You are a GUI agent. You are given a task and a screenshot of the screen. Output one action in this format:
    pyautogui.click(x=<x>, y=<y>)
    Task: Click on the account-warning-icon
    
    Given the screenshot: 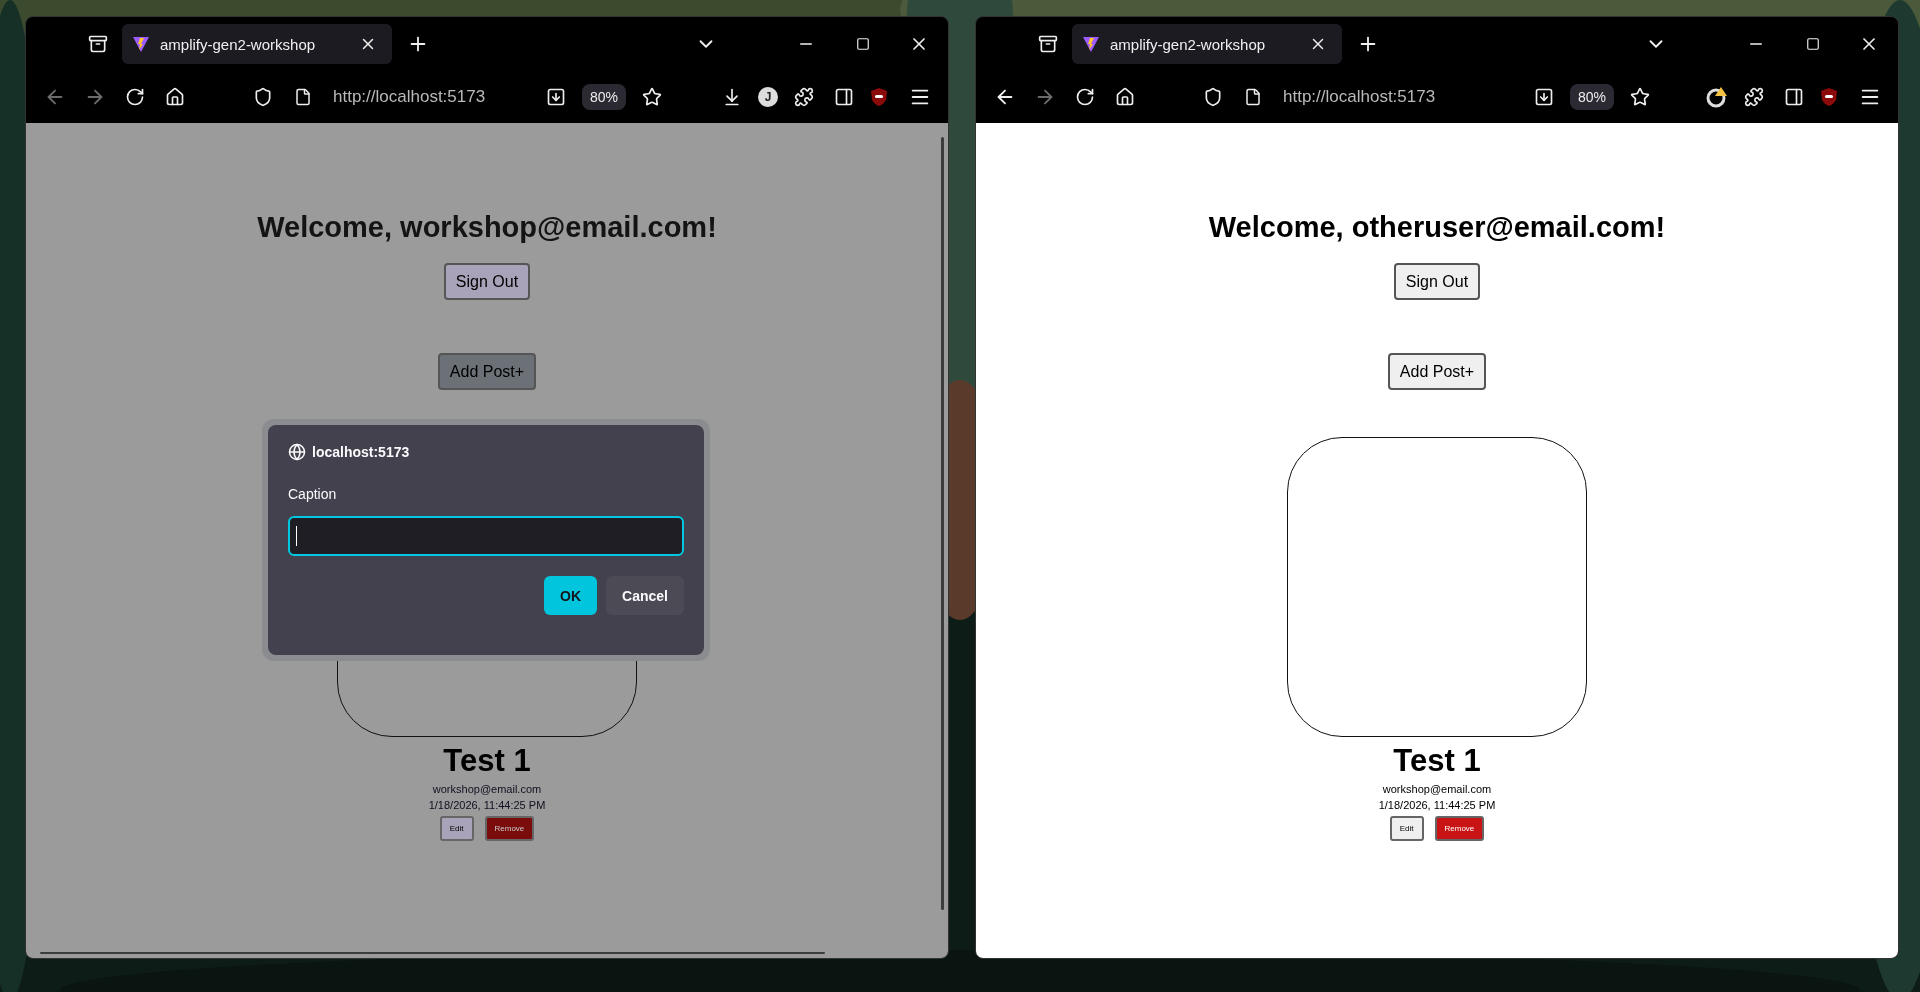 What is the action you would take?
    pyautogui.click(x=1717, y=97)
    